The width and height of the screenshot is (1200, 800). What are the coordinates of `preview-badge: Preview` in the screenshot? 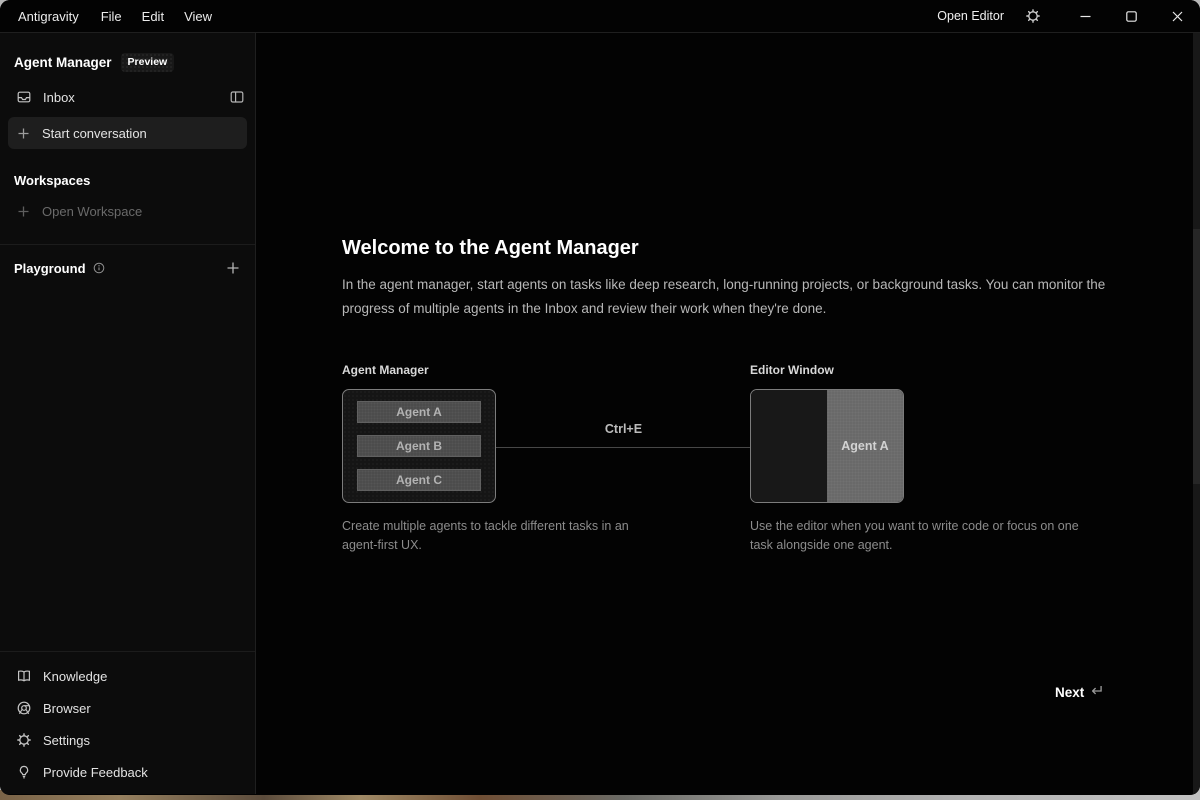 It's located at (147, 62).